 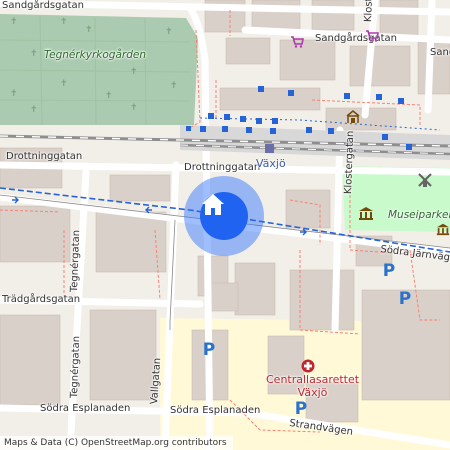 I want to click on hospital-label-line2: Växjö, so click(x=312, y=392).